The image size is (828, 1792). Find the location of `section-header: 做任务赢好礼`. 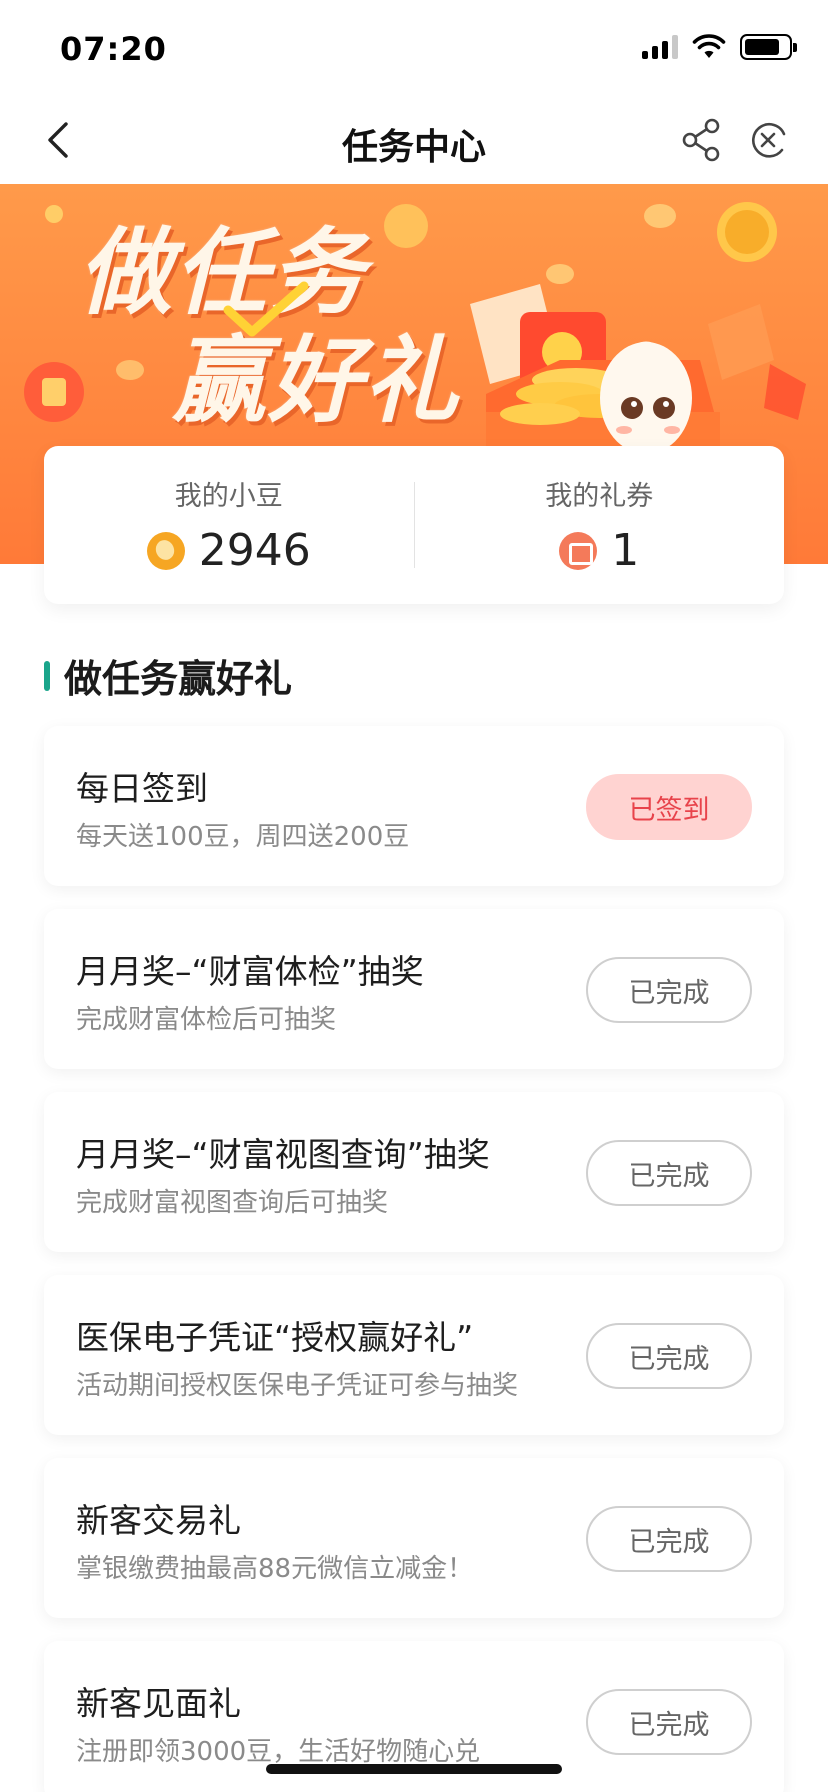

section-header: 做任务赢好礼 is located at coordinates (168, 675).